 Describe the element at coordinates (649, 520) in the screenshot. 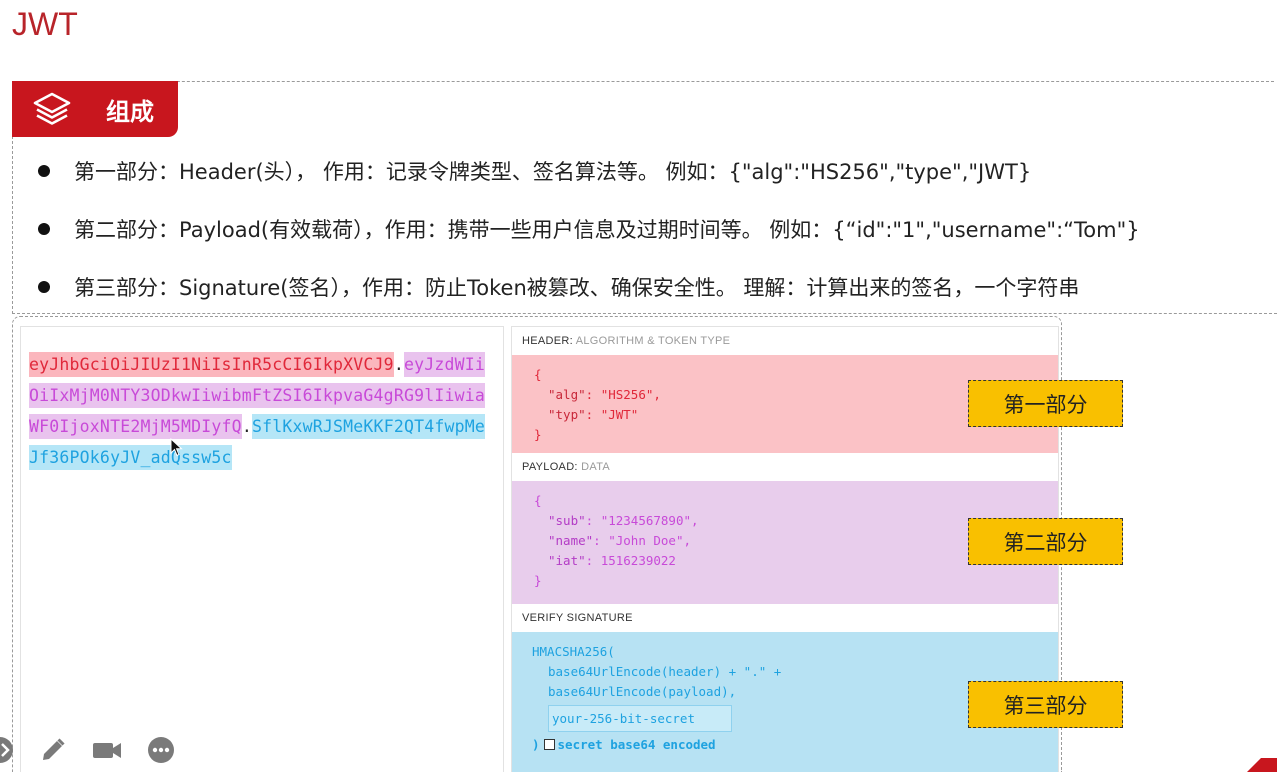

I see `json-value: "1234567890",` at that location.